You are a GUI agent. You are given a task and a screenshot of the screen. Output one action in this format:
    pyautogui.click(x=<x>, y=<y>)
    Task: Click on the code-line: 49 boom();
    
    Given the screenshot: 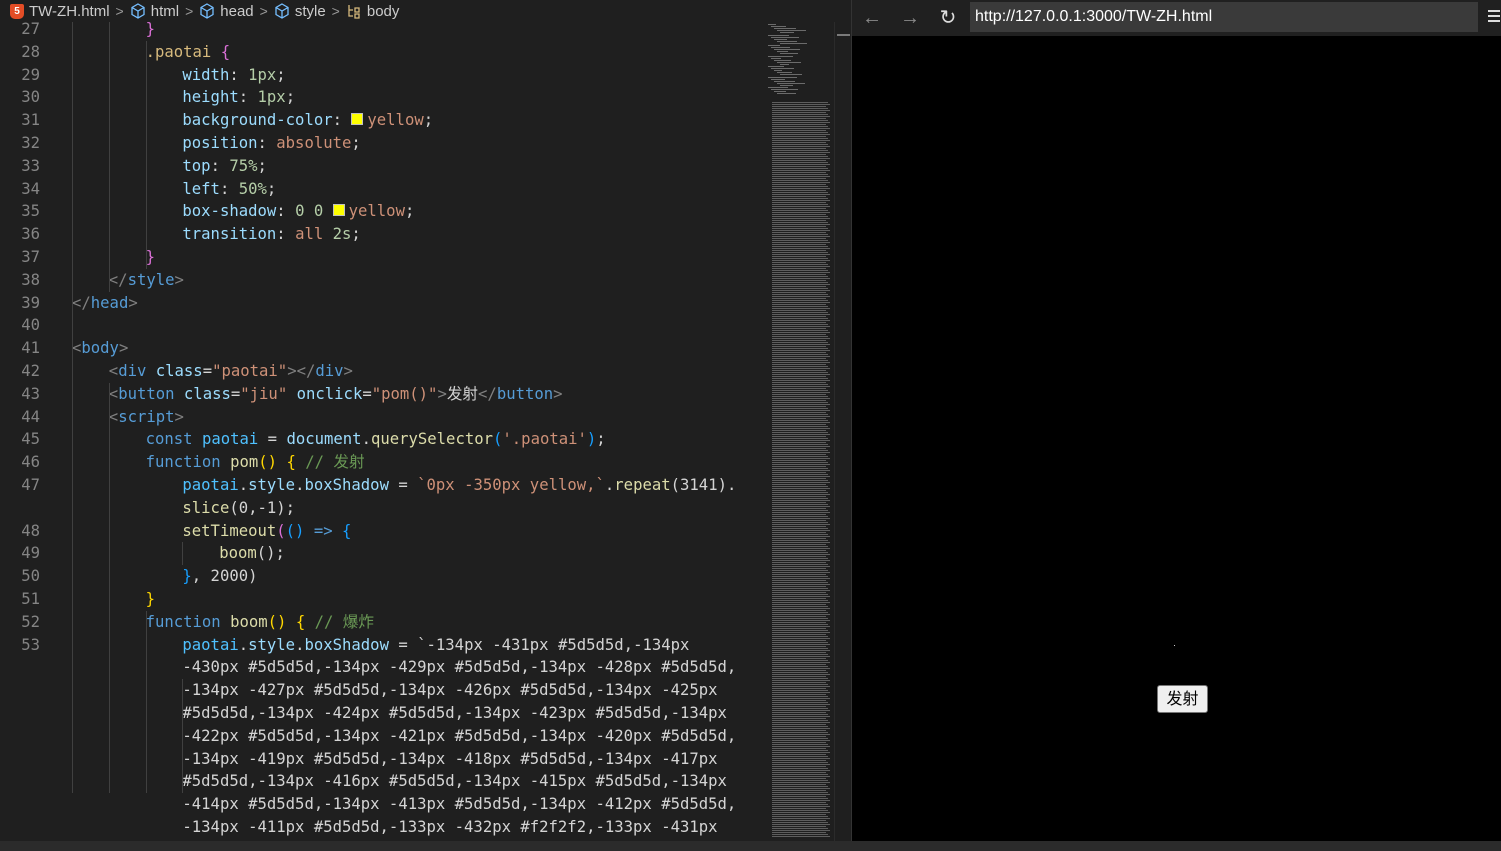 What is the action you would take?
    pyautogui.click(x=381, y=553)
    